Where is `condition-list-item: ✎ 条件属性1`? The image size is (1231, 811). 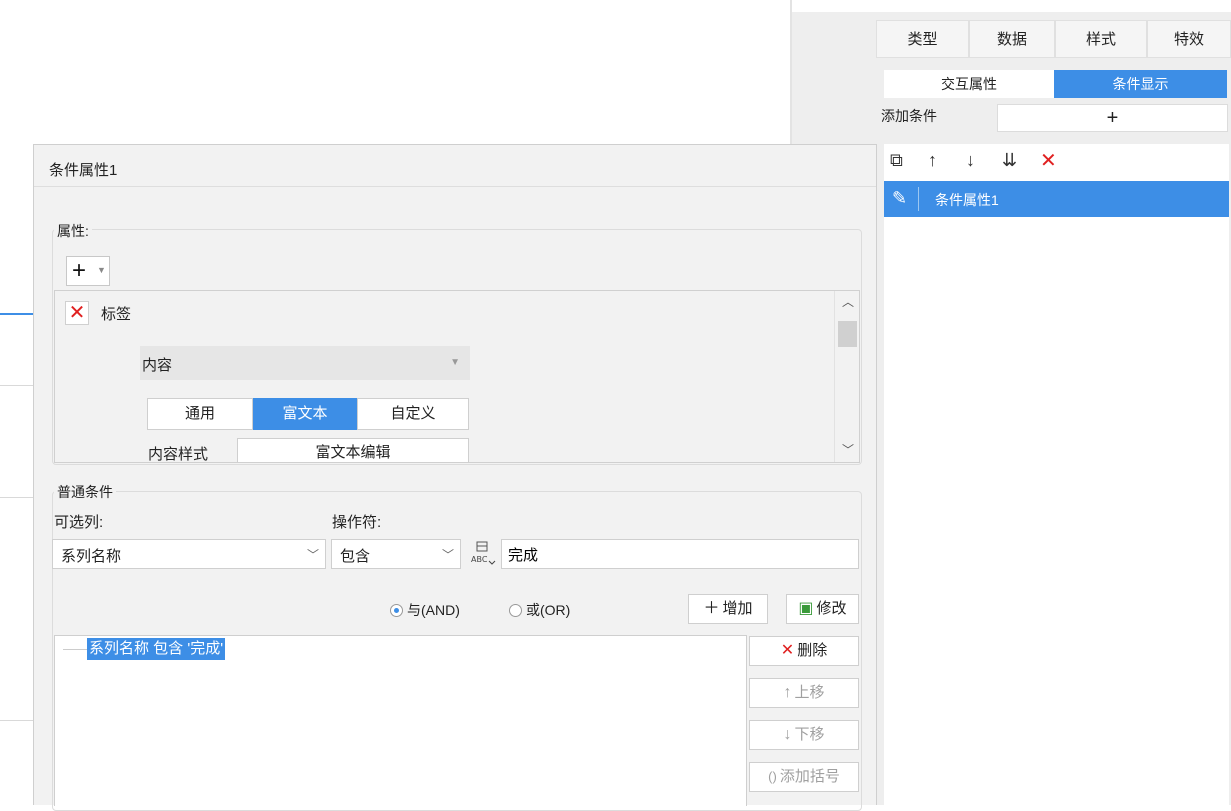 condition-list-item: ✎ 条件属性1 is located at coordinates (1056, 199).